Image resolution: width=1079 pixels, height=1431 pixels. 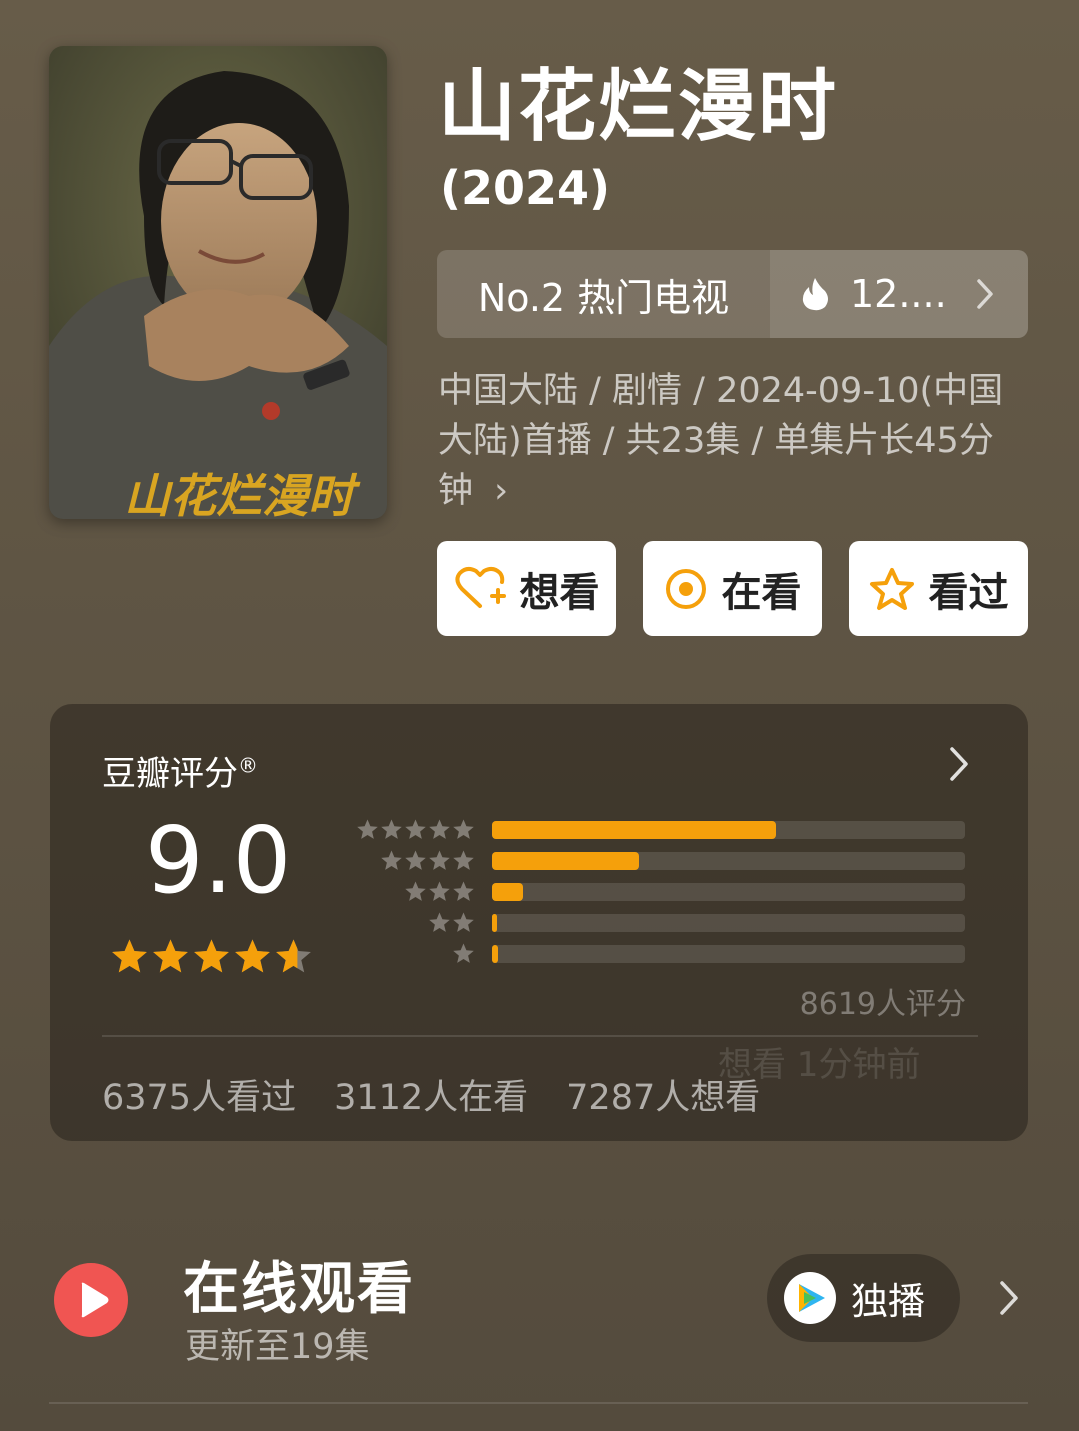 What do you see at coordinates (299, 1289) in the screenshot?
I see `online-watch-title: 在线观看` at bounding box center [299, 1289].